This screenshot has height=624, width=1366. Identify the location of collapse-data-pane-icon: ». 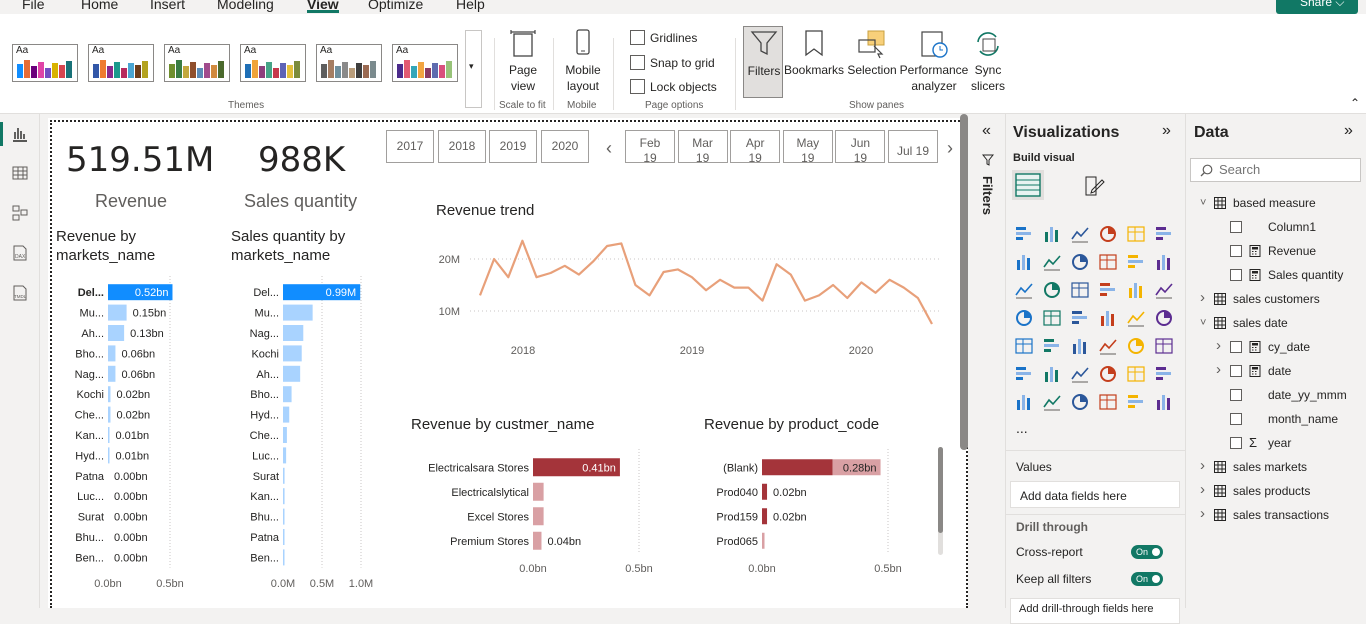
(1348, 131).